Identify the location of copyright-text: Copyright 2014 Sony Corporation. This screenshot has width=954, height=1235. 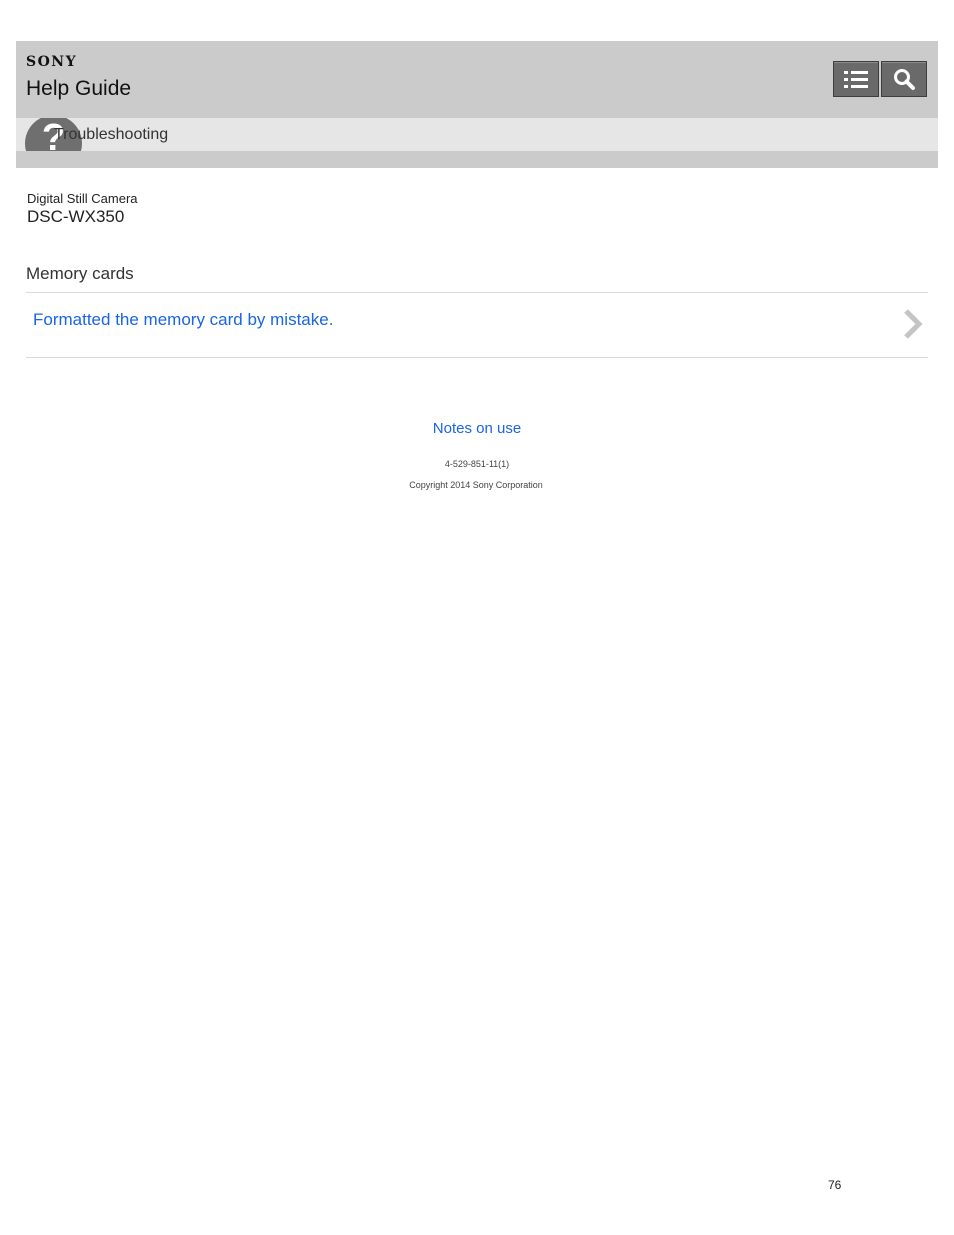
(476, 485).